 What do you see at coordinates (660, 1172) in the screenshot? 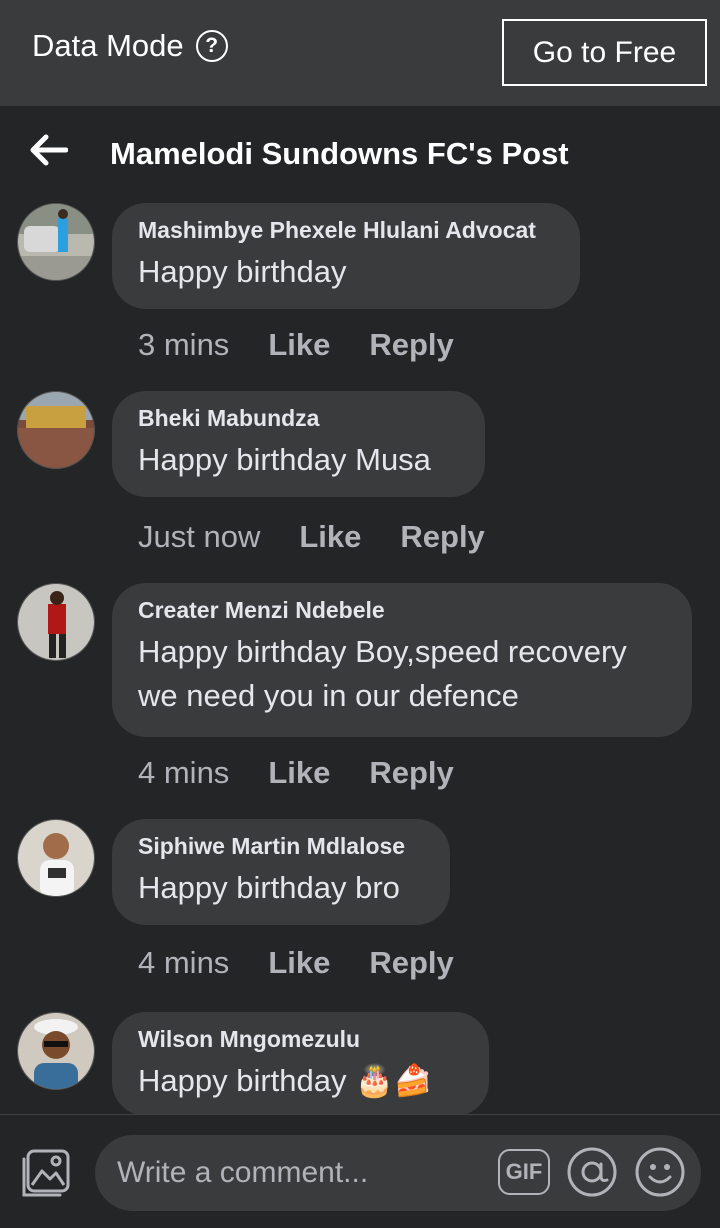
I see `emoji-icon` at bounding box center [660, 1172].